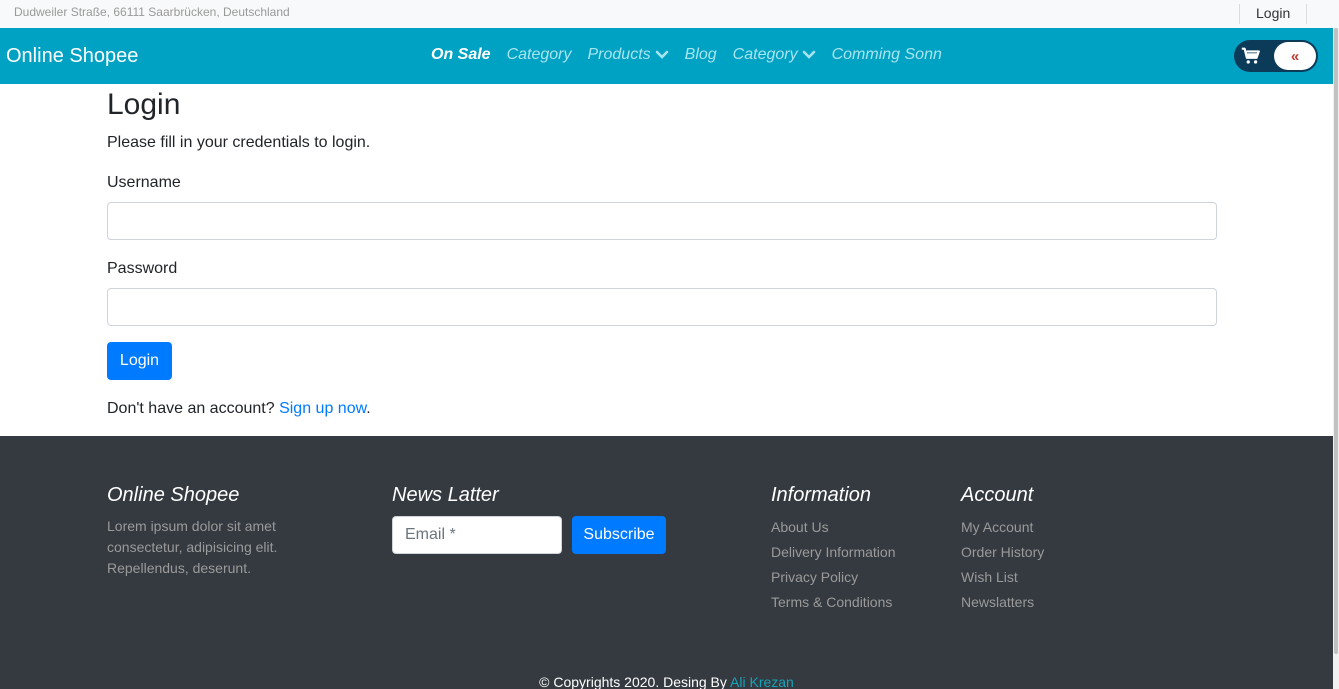 This screenshot has height=689, width=1339. I want to click on copyright-line: © Copyrights 2020. Desing By Ali Krezan, so click(666, 681).